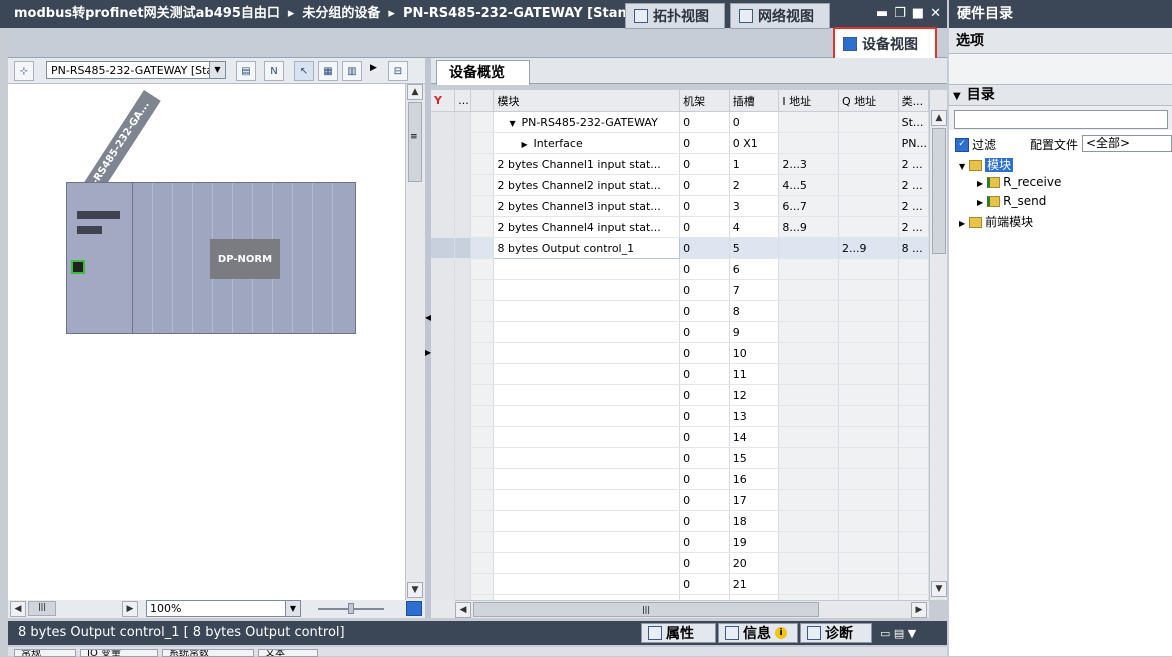  Describe the element at coordinates (938, 345) in the screenshot. I see `table-vertical-scrollbar: ▲ ▼` at that location.